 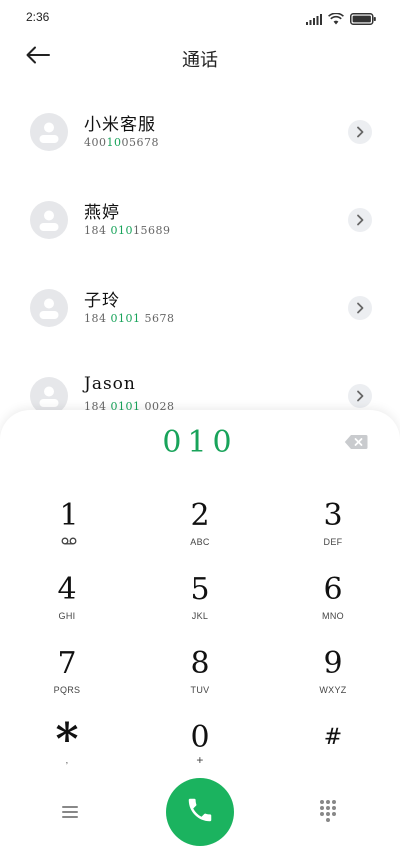 I want to click on status-time: 2:36, so click(x=38, y=17).